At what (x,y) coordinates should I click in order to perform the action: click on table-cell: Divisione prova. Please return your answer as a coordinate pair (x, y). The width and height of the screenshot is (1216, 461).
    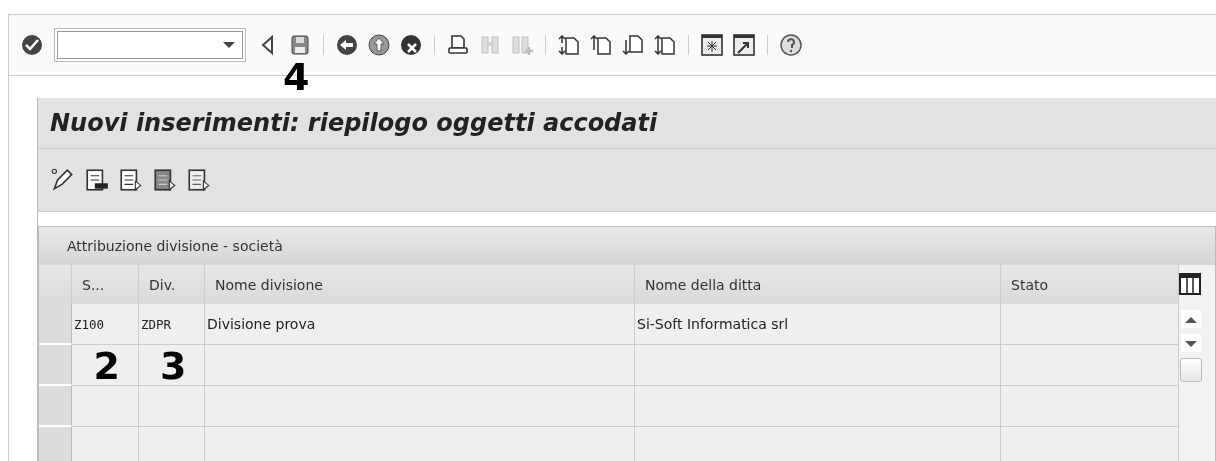
    Looking at the image, I should click on (420, 324).